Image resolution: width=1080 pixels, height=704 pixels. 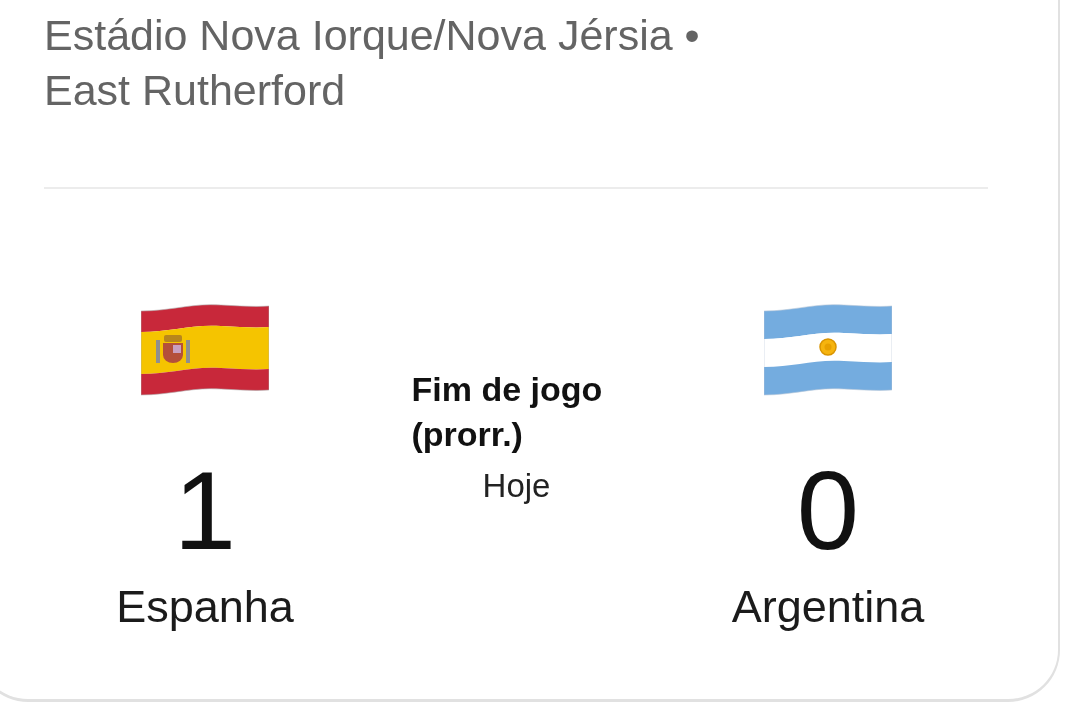 I want to click on match-date: Hoje, so click(x=516, y=486).